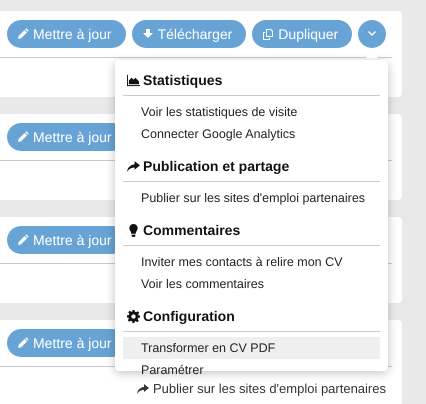  I want to click on gear-icon, so click(133, 316).